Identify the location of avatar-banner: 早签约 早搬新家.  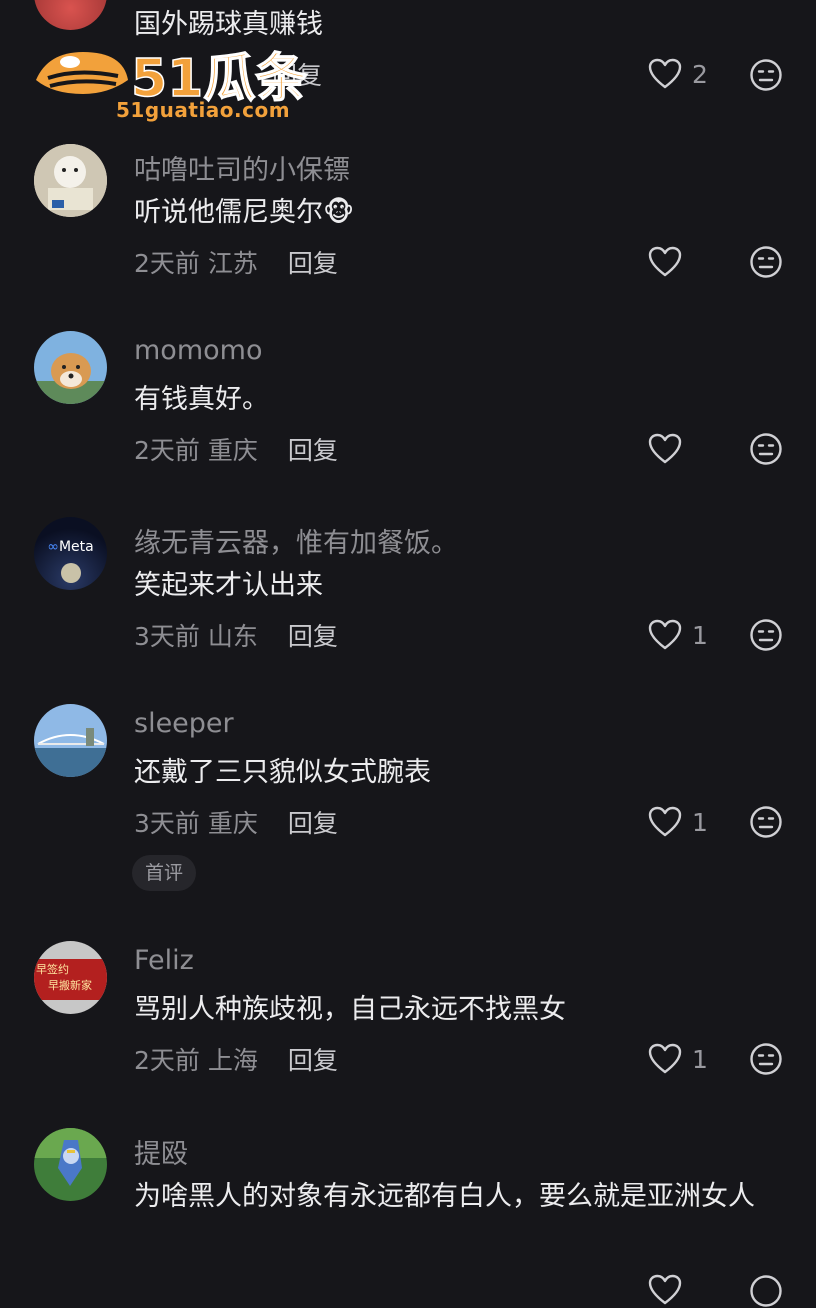
(70, 979).